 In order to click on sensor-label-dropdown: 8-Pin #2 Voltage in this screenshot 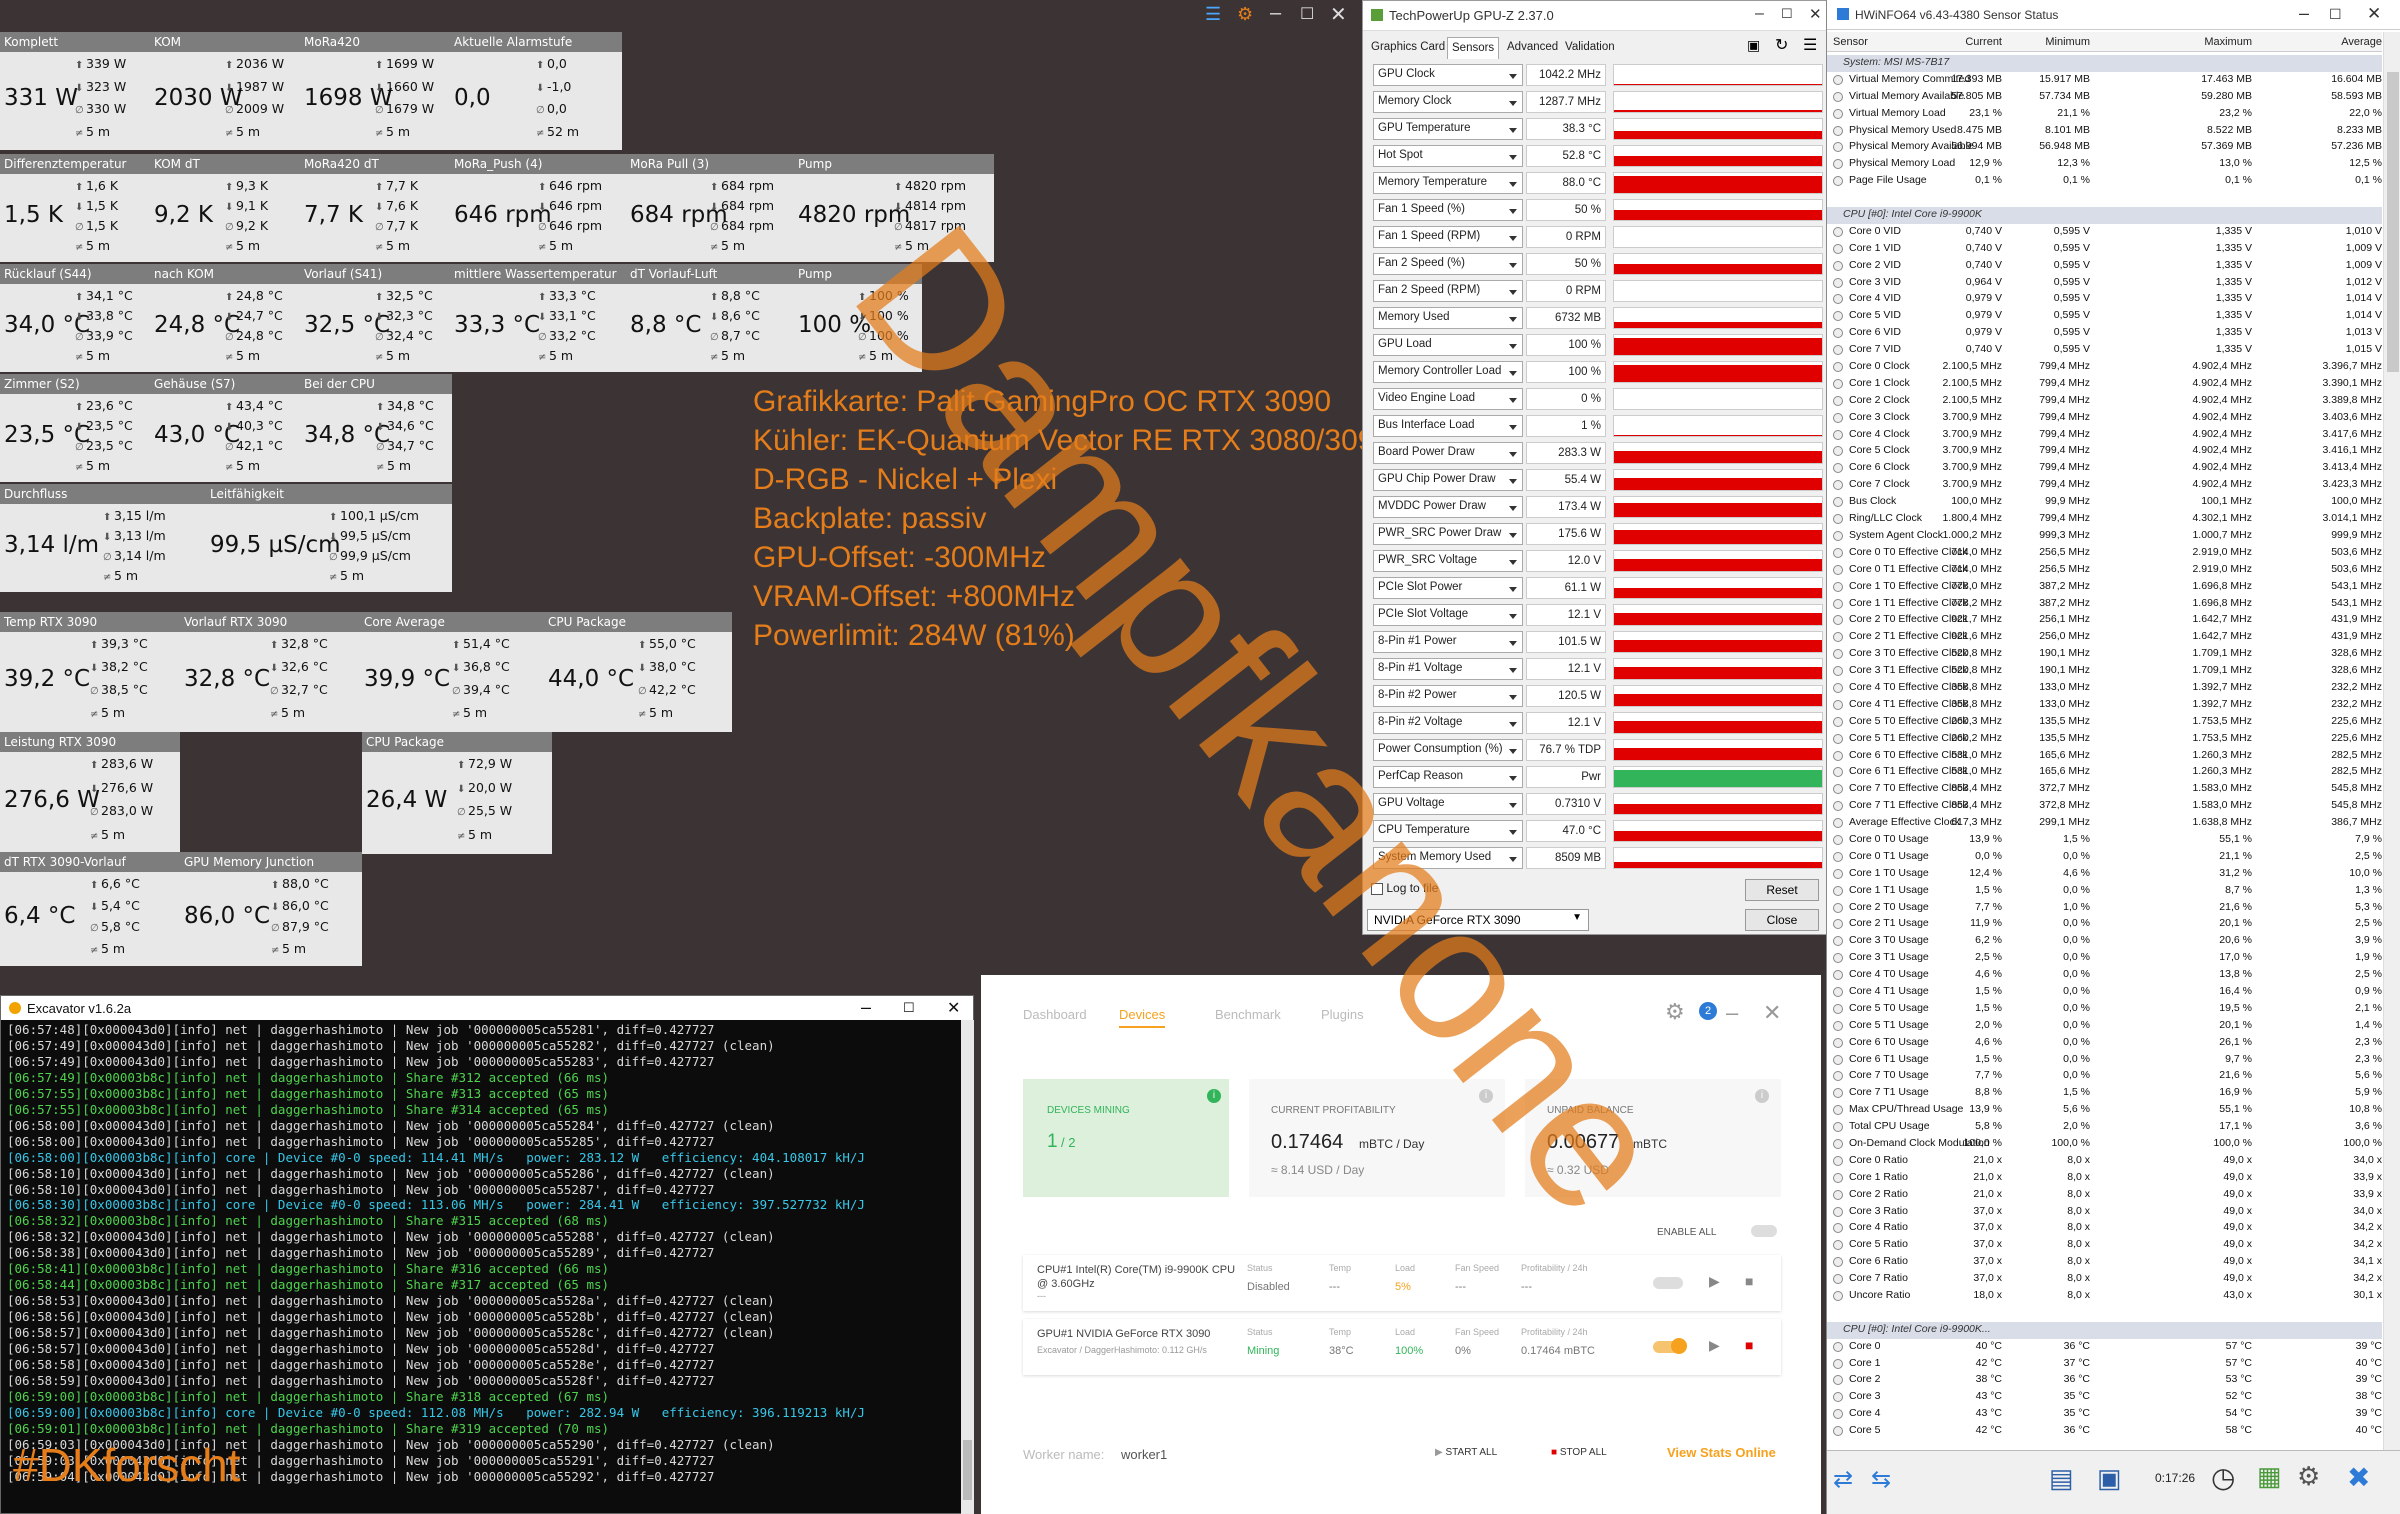, I will do `click(1448, 723)`.